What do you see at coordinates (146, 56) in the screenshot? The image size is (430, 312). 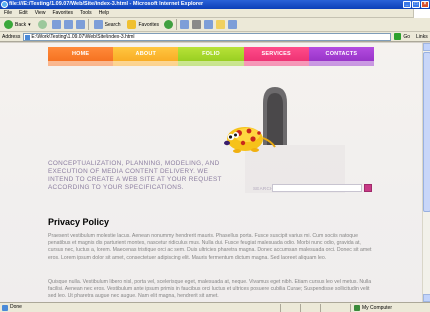 I see `nav-about: ABOUT` at bounding box center [146, 56].